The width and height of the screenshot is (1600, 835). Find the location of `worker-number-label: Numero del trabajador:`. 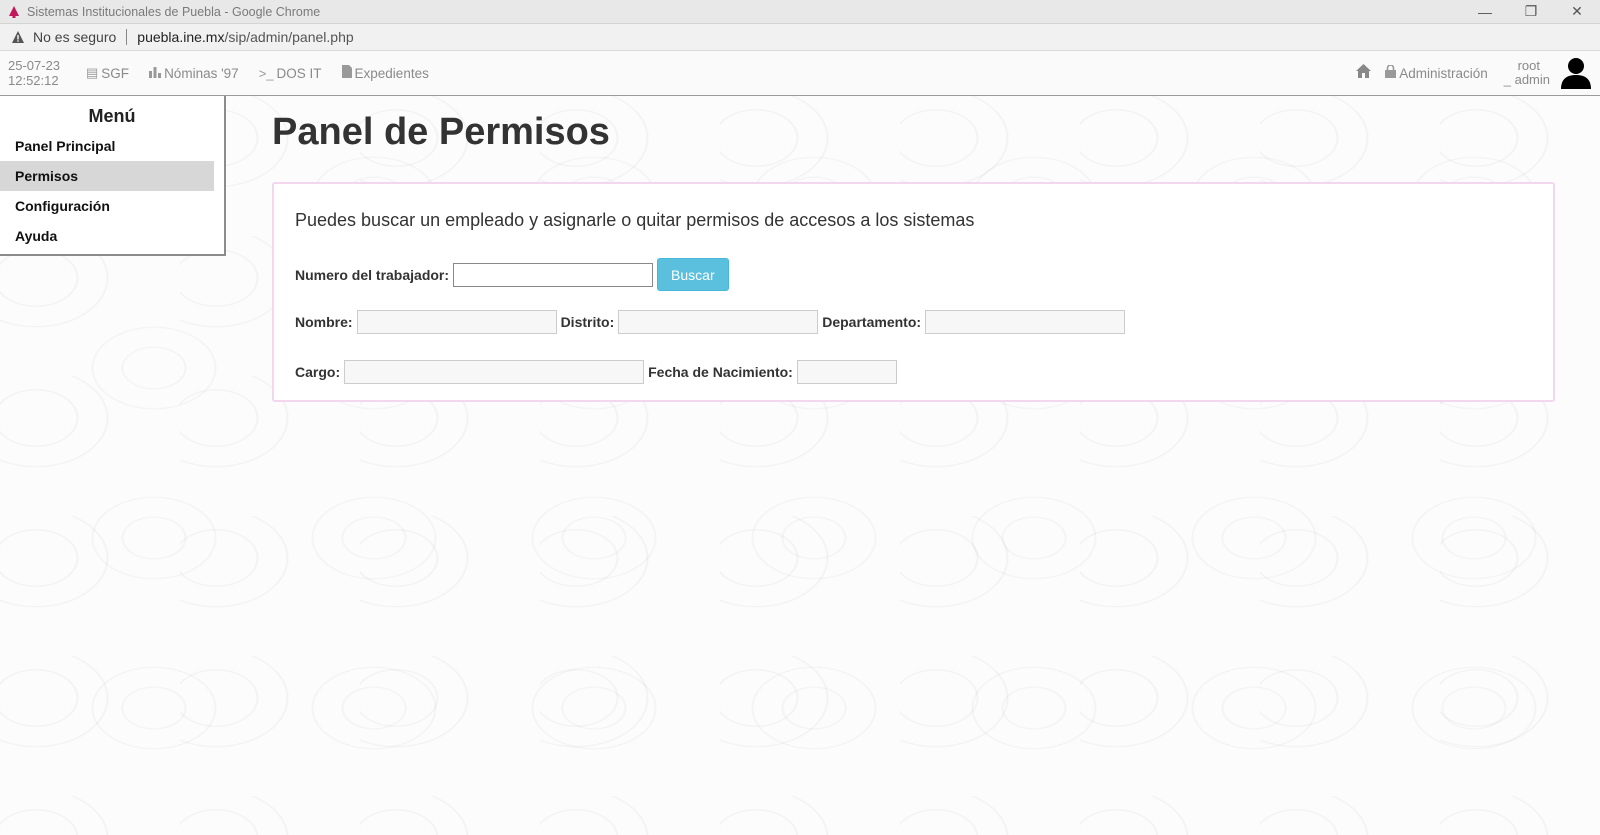

worker-number-label: Numero del trabajador: is located at coordinates (372, 274).